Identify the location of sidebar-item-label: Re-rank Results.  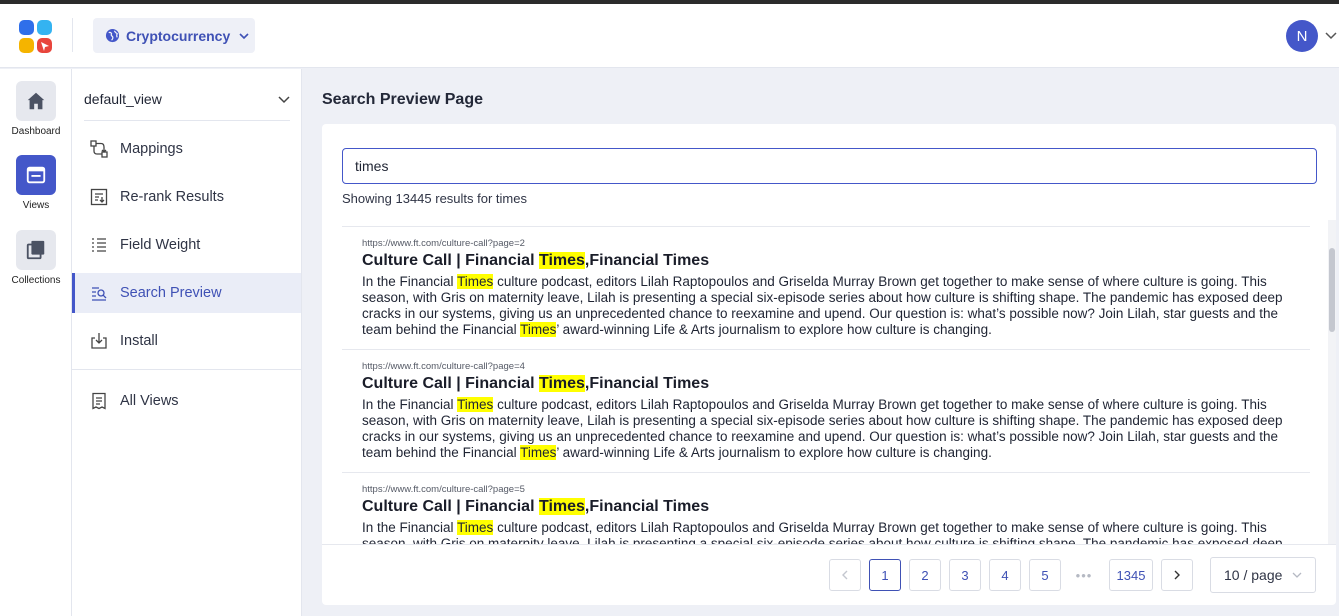
(172, 197).